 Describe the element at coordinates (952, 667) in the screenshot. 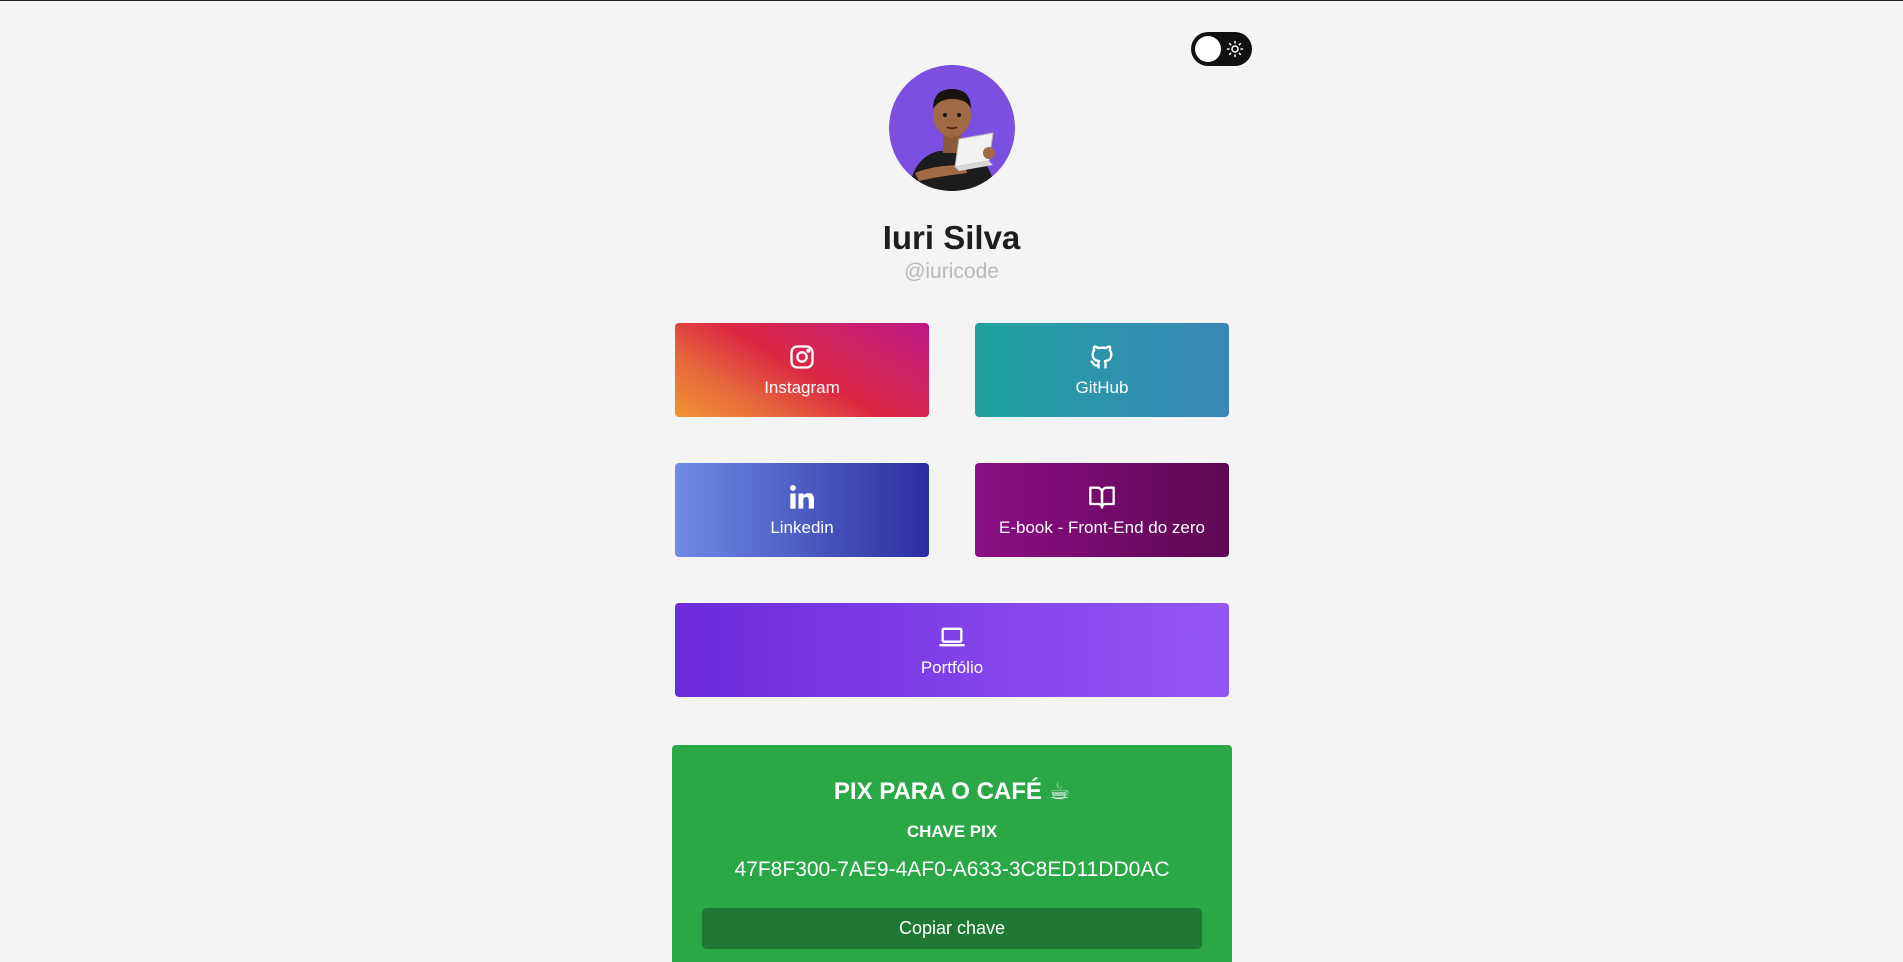

I see `link-label: Portfólio` at that location.